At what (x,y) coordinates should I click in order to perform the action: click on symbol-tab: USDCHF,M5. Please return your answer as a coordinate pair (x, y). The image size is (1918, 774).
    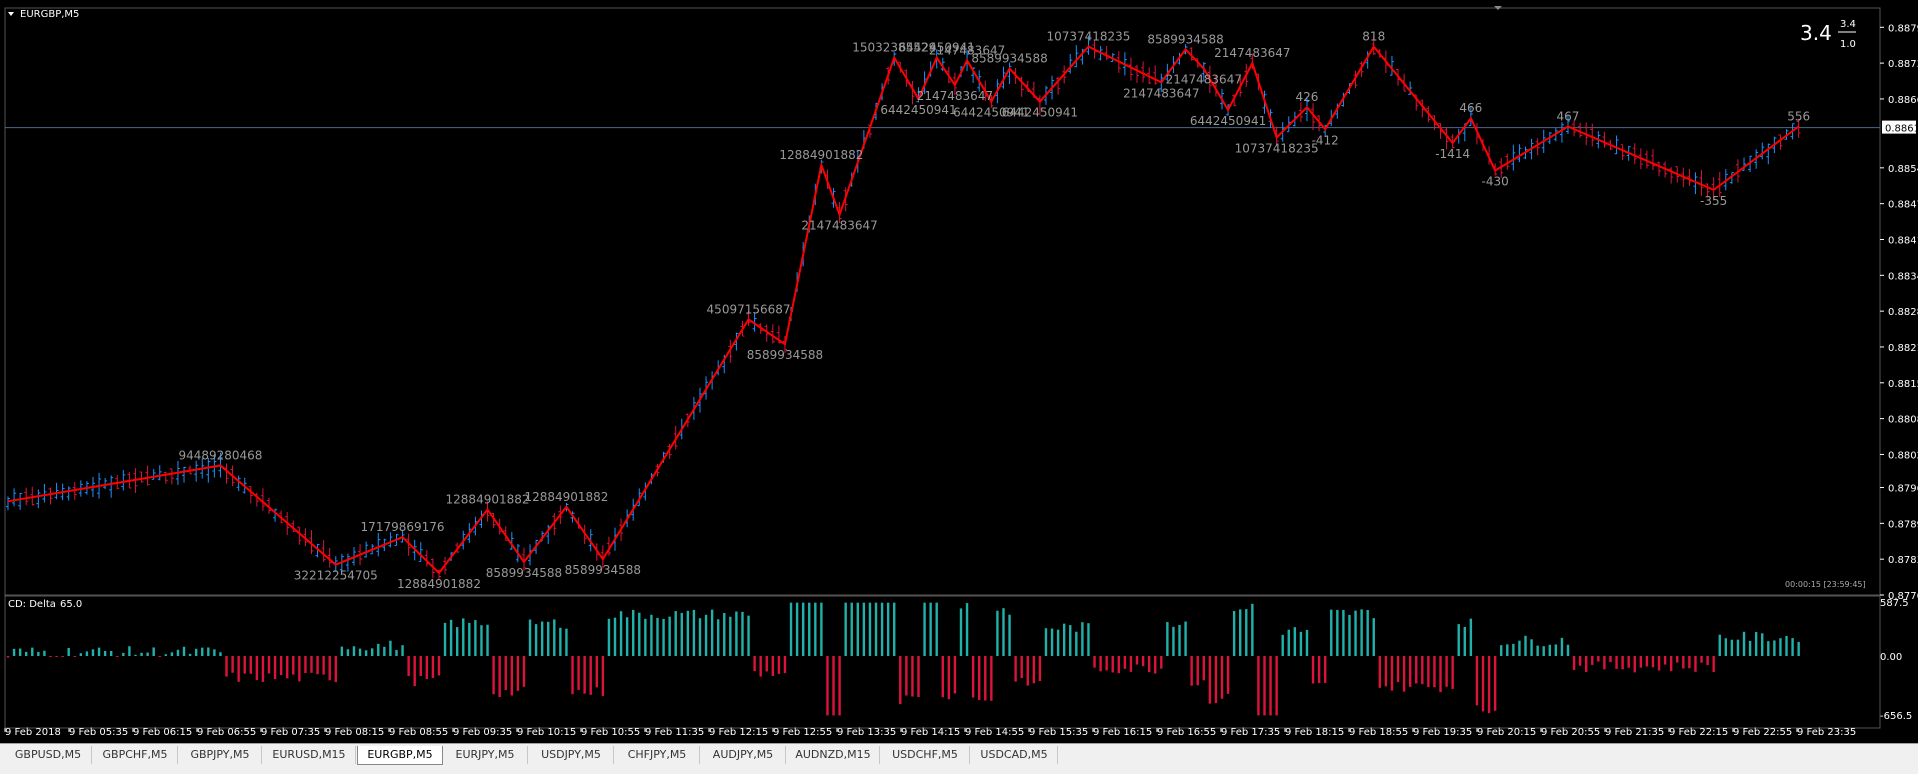
    Looking at the image, I should click on (925, 755).